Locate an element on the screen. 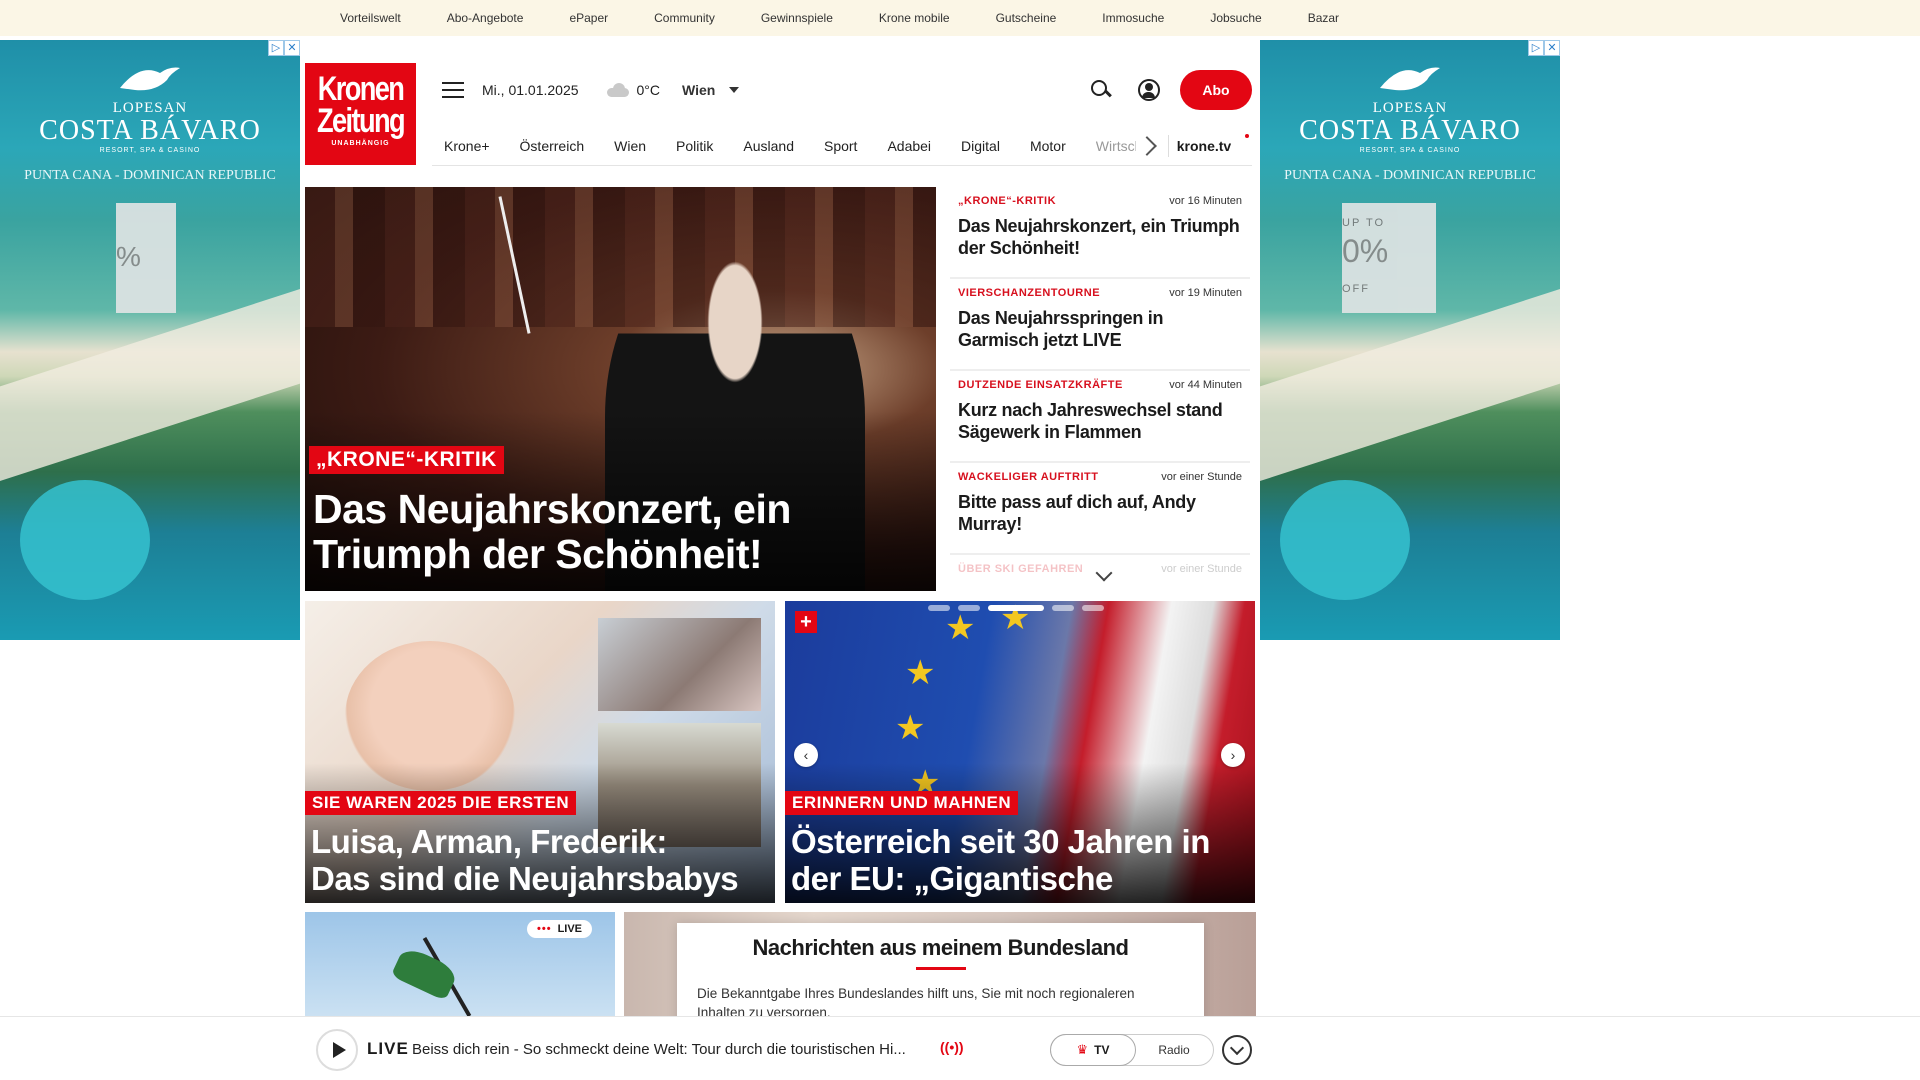 This screenshot has height=1080, width=1920. toggle-tv: ♛ TV is located at coordinates (1093, 1050).